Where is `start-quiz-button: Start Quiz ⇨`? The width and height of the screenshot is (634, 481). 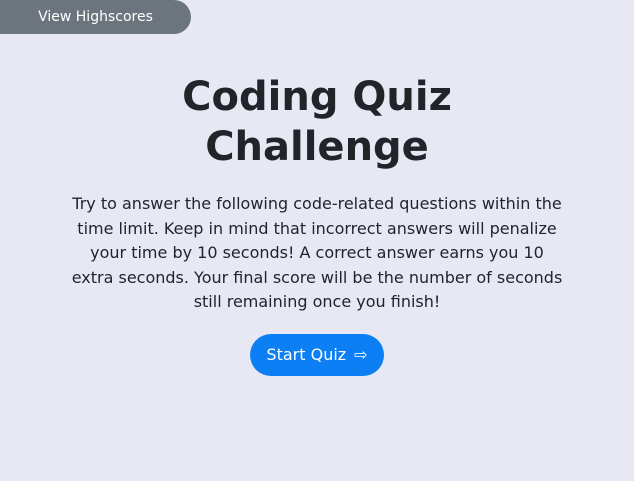
start-quiz-button: Start Quiz ⇨ is located at coordinates (317, 354).